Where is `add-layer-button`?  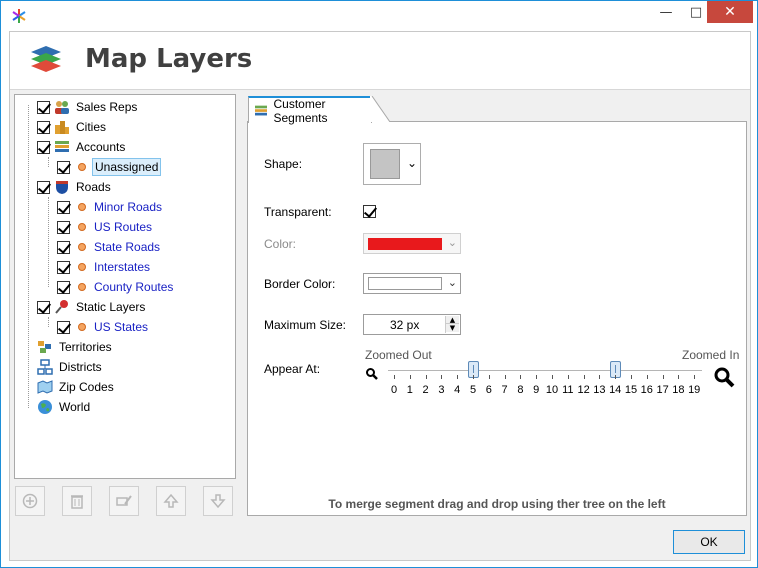 add-layer-button is located at coordinates (30, 501).